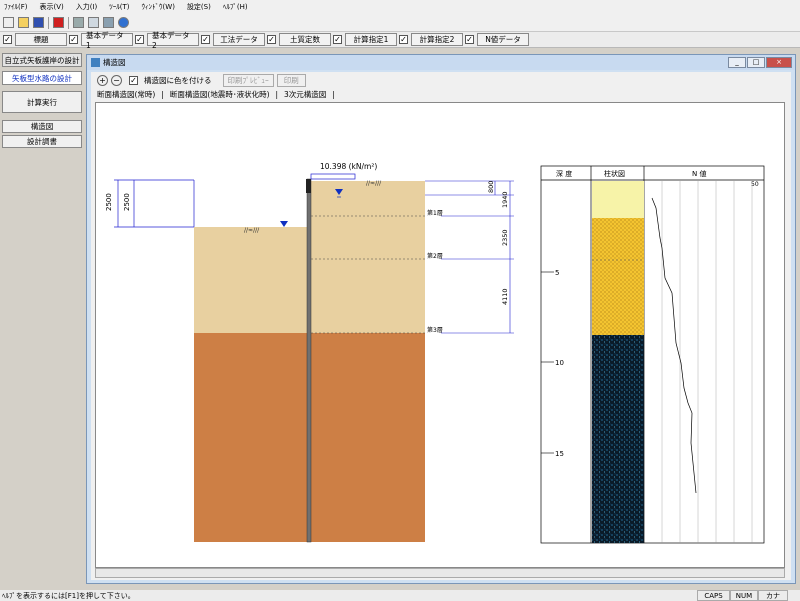  What do you see at coordinates (116, 80) in the screenshot?
I see `zoom-out-icon: −` at bounding box center [116, 80].